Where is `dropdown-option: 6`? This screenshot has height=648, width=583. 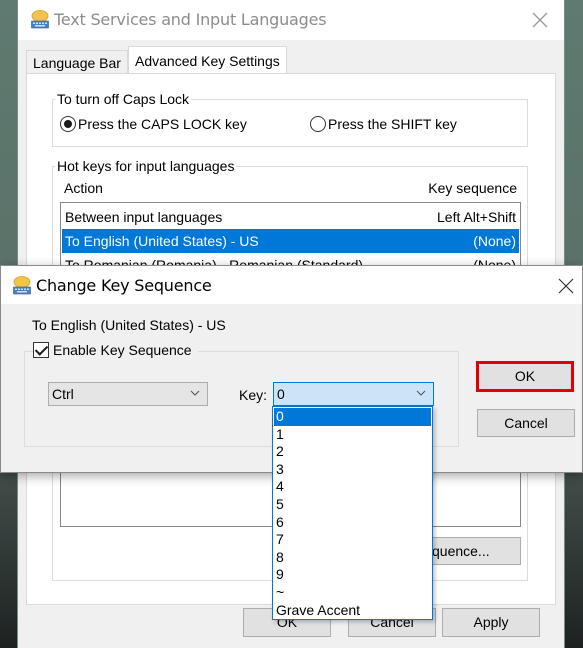 dropdown-option: 6 is located at coordinates (352, 523).